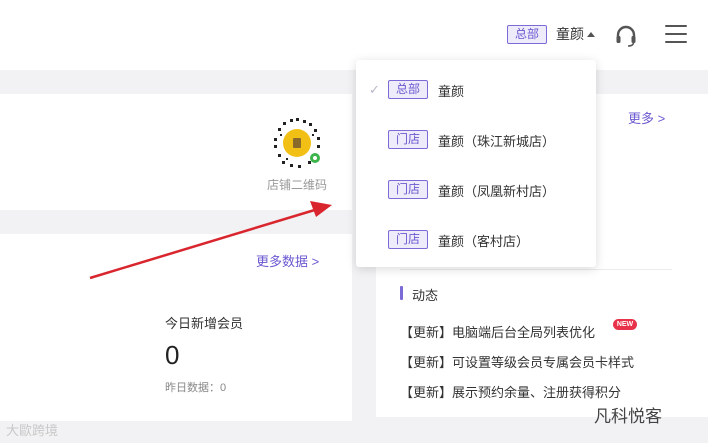 Image resolution: width=708 pixels, height=443 pixels. Describe the element at coordinates (570, 34) in the screenshot. I see `account-switcher: 童颜` at that location.